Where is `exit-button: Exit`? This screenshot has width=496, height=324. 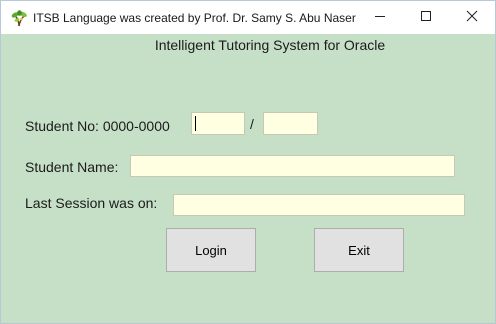
exit-button: Exit is located at coordinates (359, 250).